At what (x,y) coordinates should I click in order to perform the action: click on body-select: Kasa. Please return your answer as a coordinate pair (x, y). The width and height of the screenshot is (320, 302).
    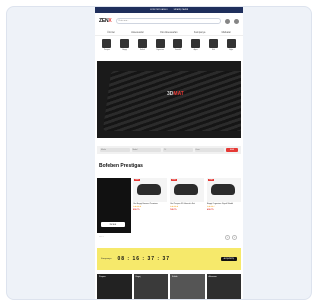
    Looking at the image, I should click on (209, 150).